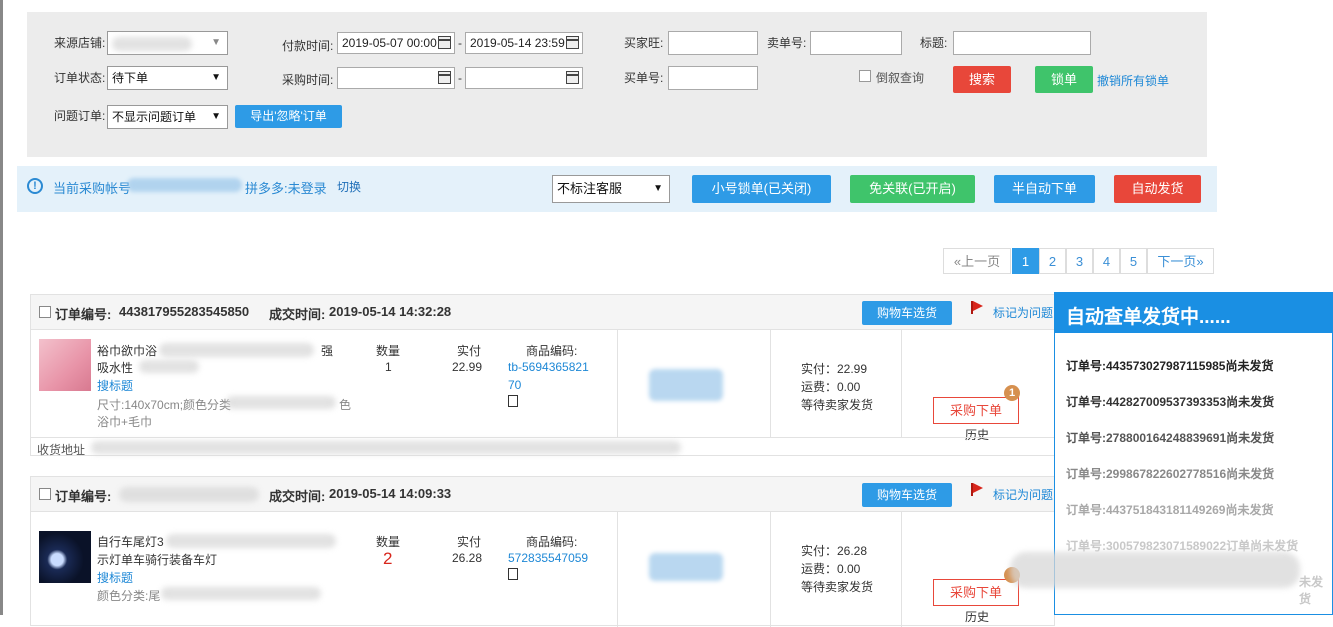  I want to click on title-input, so click(1022, 43).